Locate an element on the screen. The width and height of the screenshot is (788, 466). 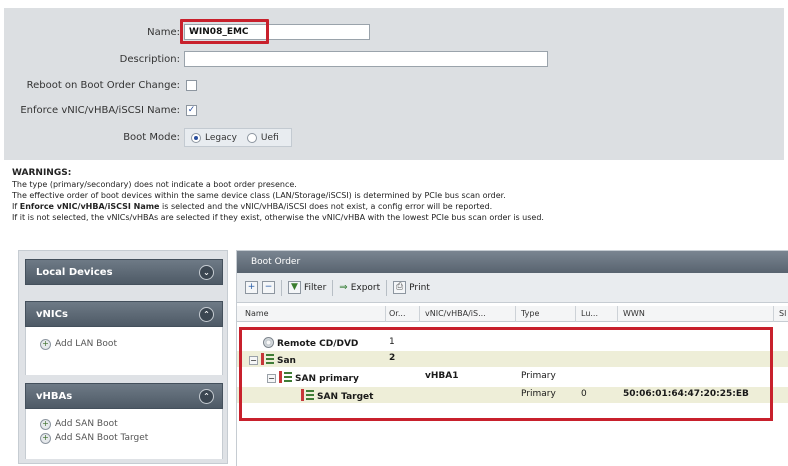
legacy-radio is located at coordinates (196, 137).